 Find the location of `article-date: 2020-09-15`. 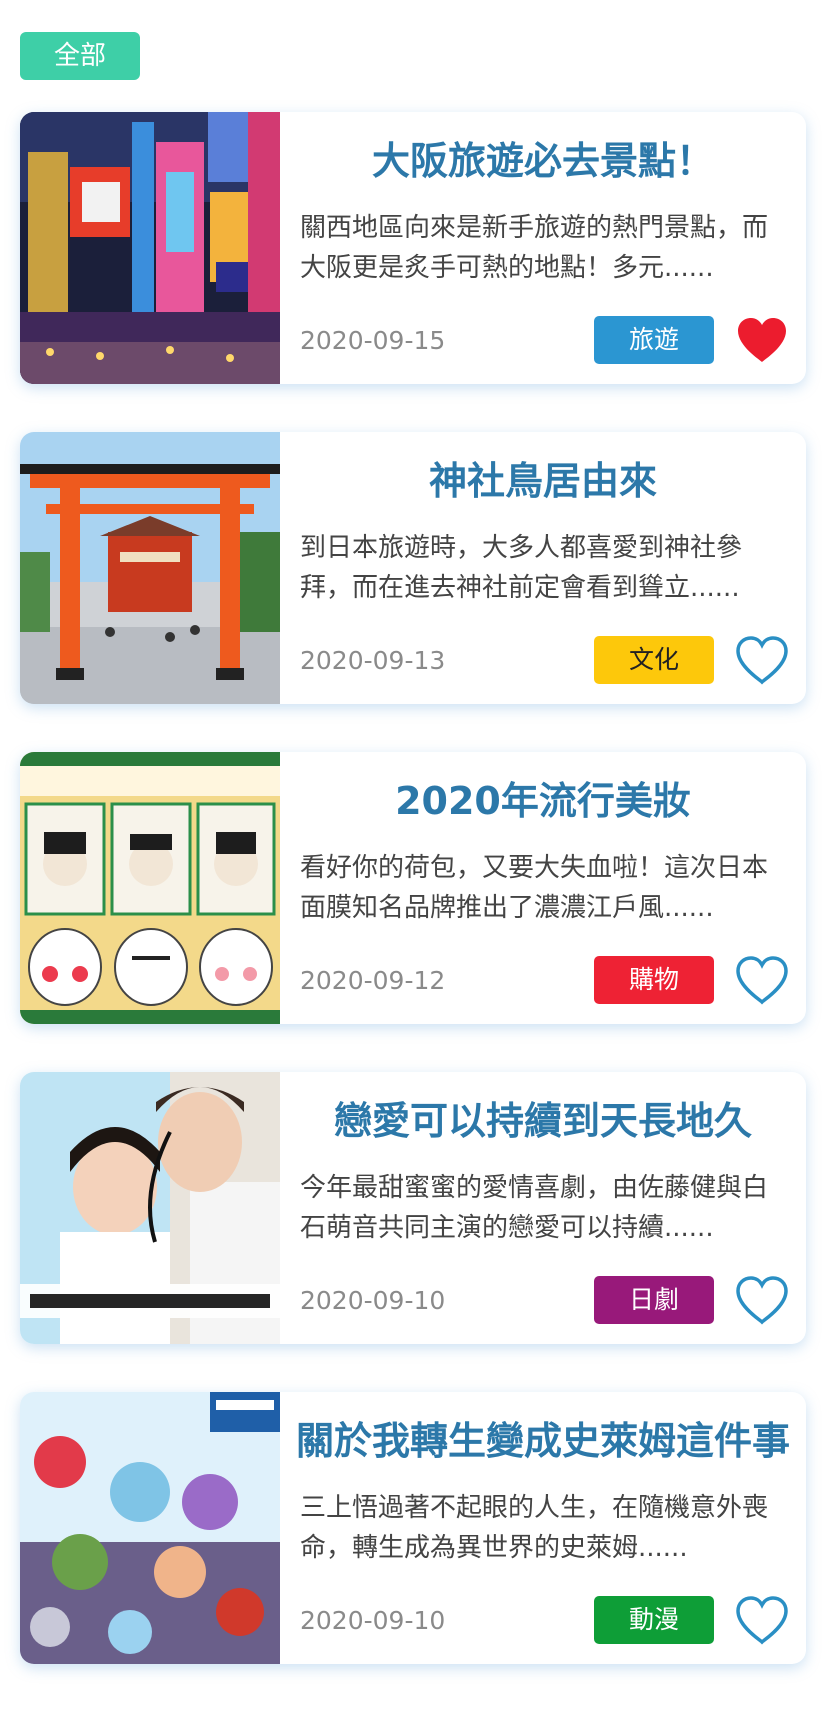

article-date: 2020-09-15 is located at coordinates (373, 340).